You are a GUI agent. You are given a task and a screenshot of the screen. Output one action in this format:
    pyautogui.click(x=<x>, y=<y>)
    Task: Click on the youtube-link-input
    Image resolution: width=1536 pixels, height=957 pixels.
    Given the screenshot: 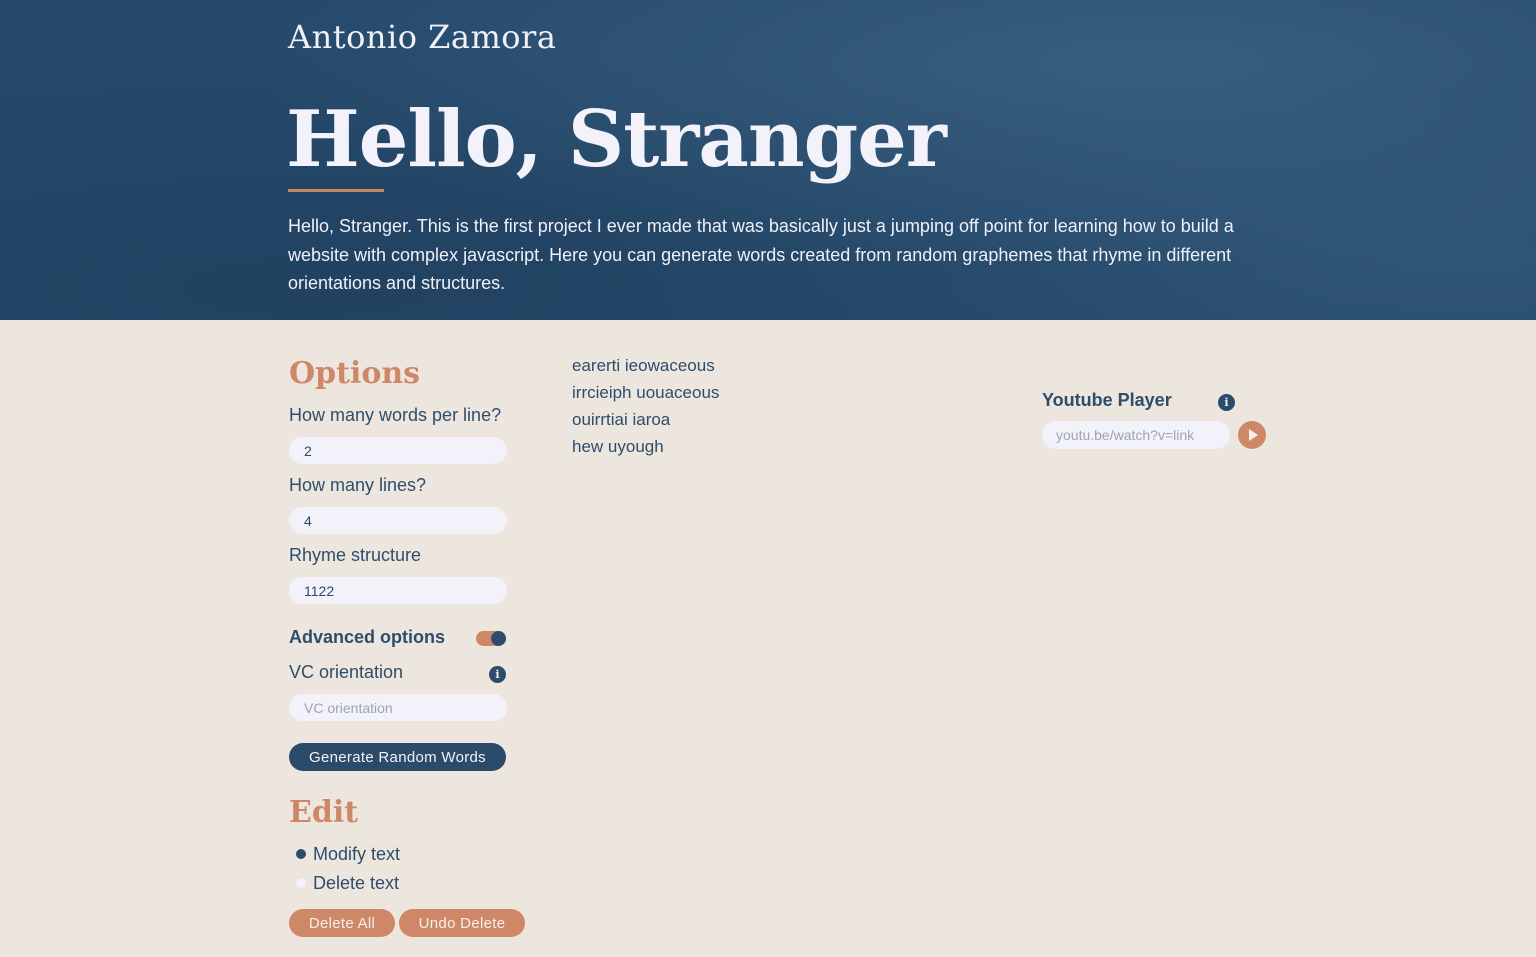 What is the action you would take?
    pyautogui.click(x=1136, y=435)
    